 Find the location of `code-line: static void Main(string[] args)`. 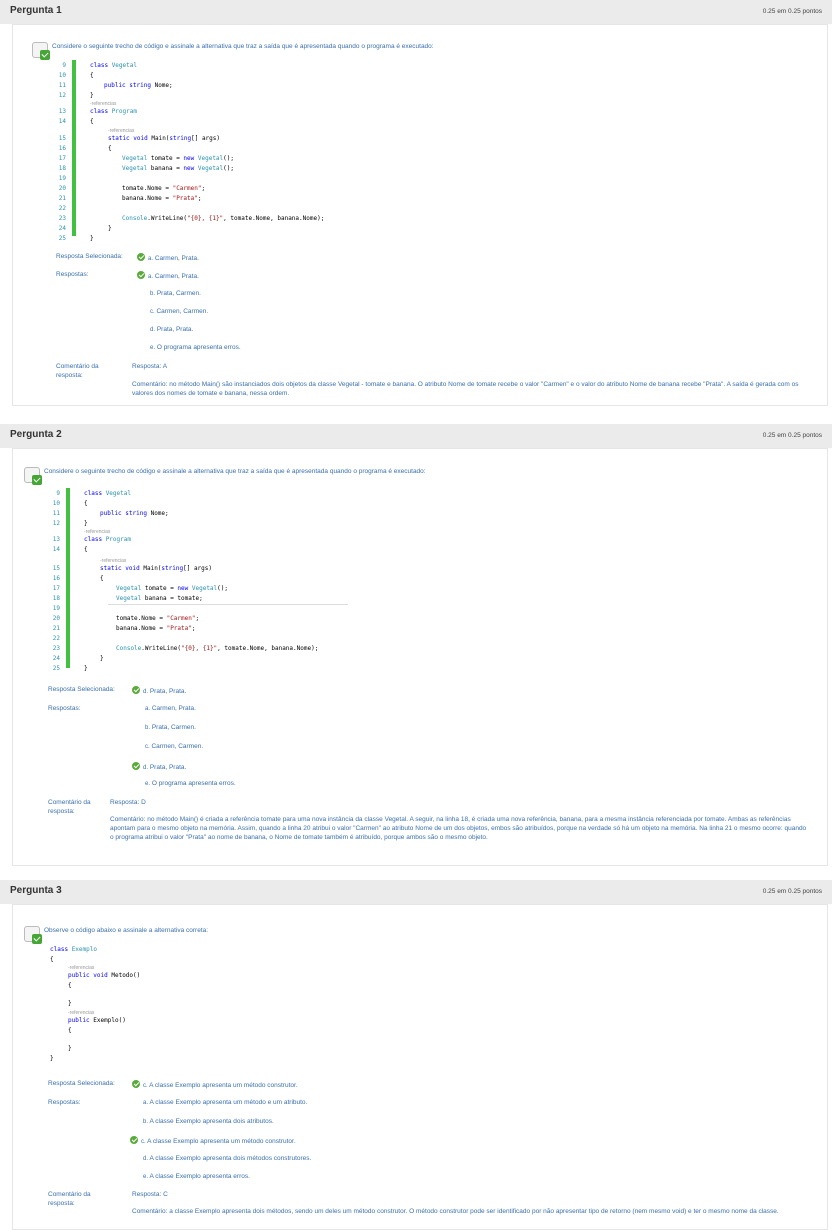

code-line: static void Main(string[] args) is located at coordinates (156, 568).